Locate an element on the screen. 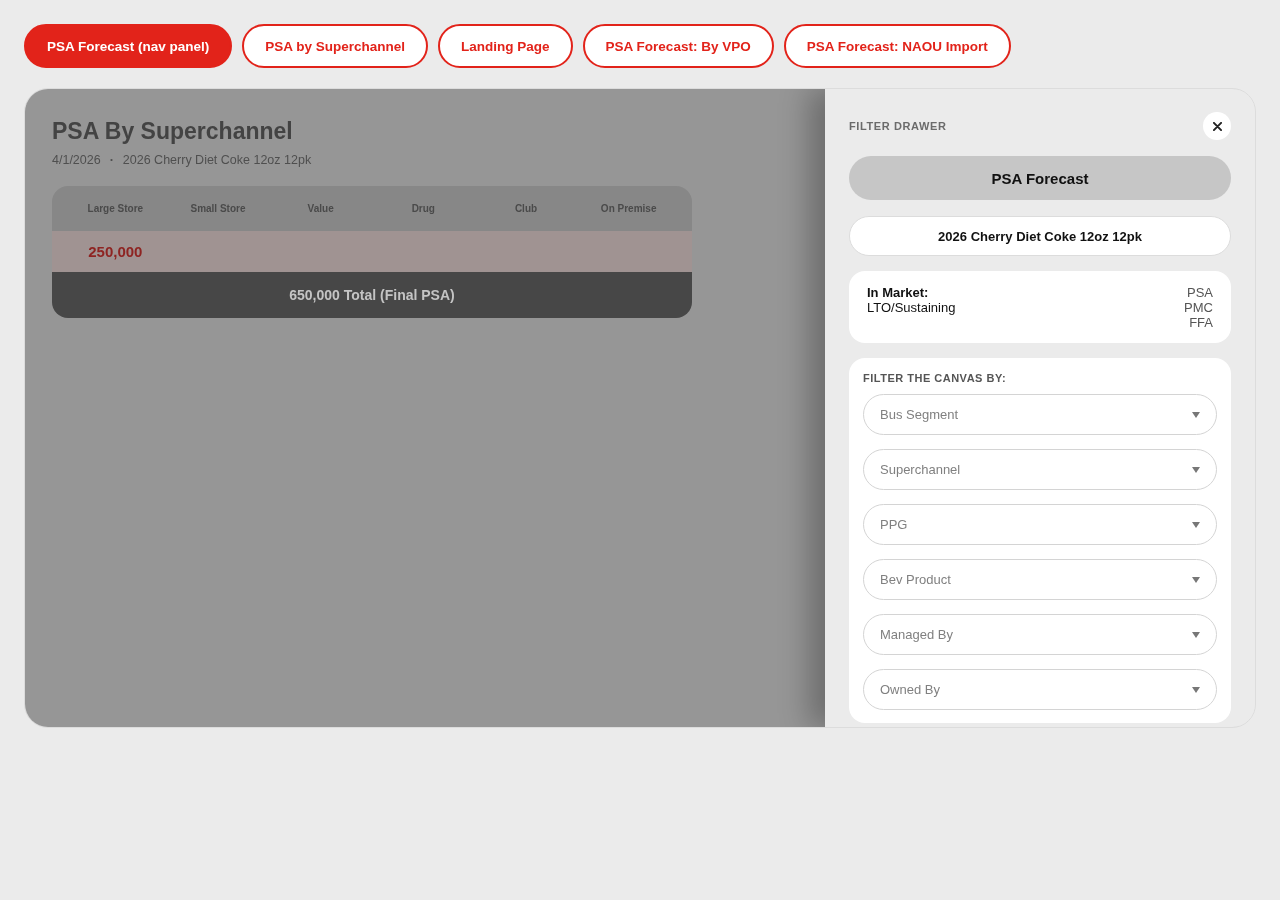 The width and height of the screenshot is (1280, 900). close-button is located at coordinates (1217, 126).